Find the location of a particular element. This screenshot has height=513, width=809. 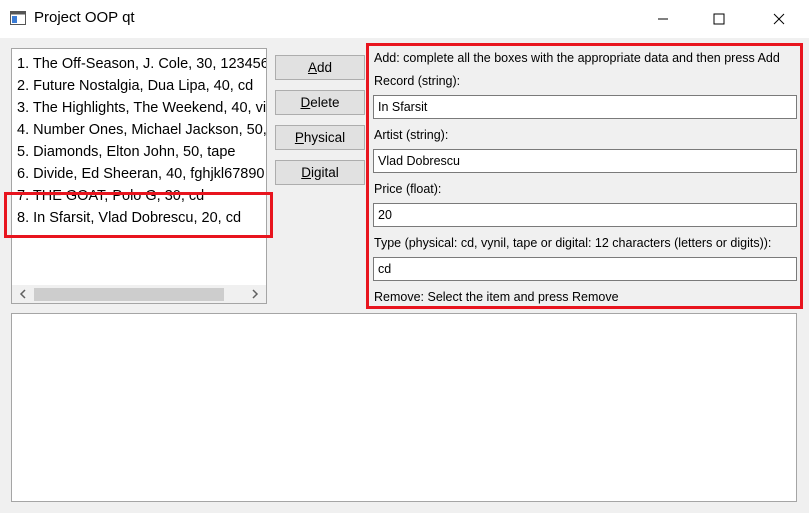

window-title: Project OOP qt is located at coordinates (84, 17).